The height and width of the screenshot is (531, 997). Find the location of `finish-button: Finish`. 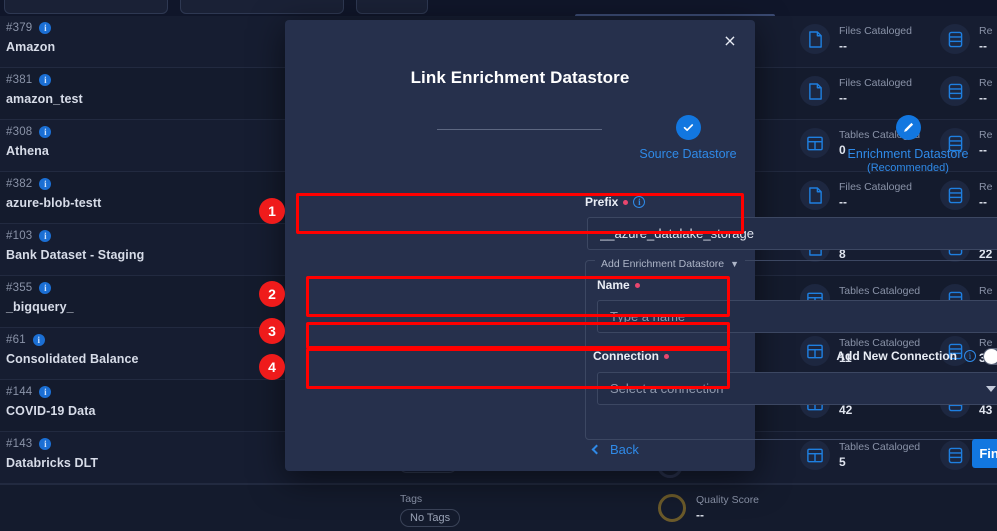

finish-button: Finish is located at coordinates (984, 453).